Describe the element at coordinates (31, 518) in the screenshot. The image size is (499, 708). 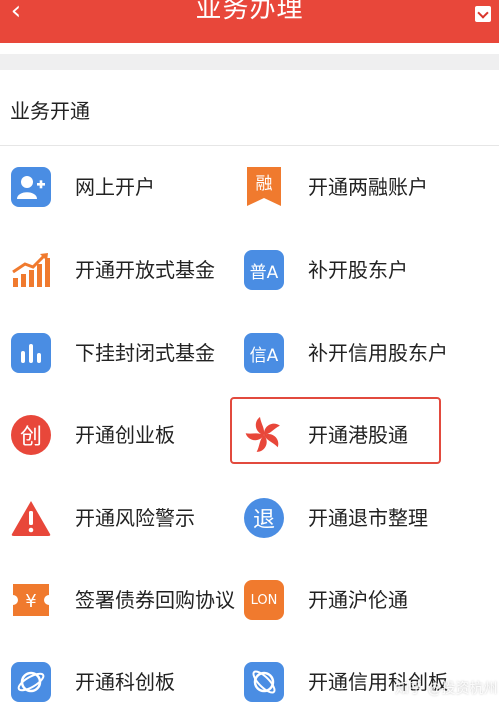
I see `warning-icon` at that location.